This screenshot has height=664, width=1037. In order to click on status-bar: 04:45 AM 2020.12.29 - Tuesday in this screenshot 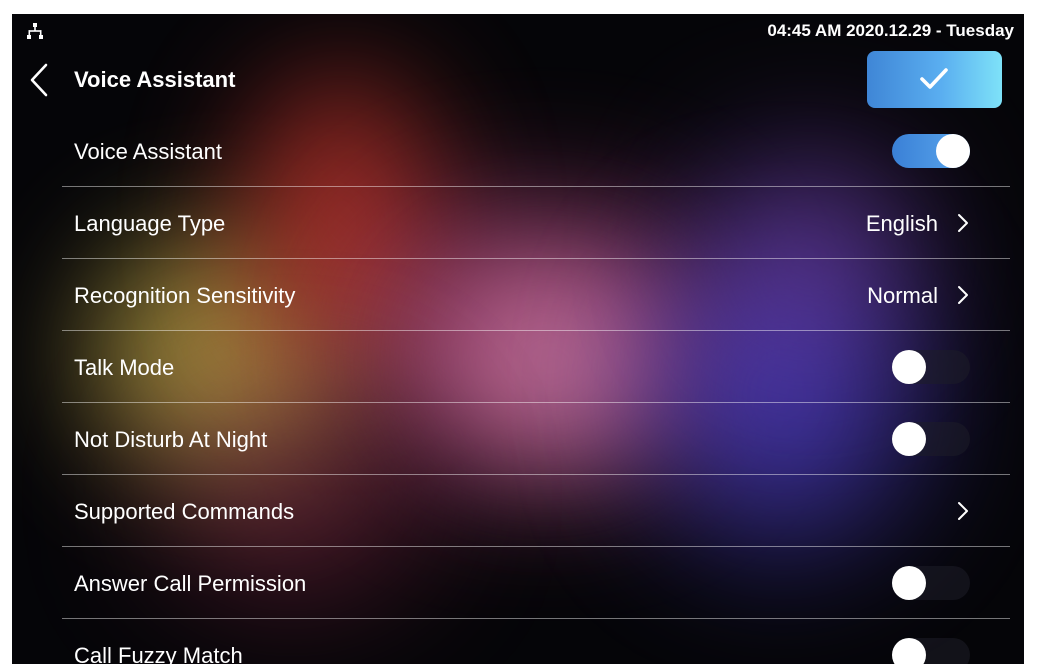, I will do `click(518, 30)`.